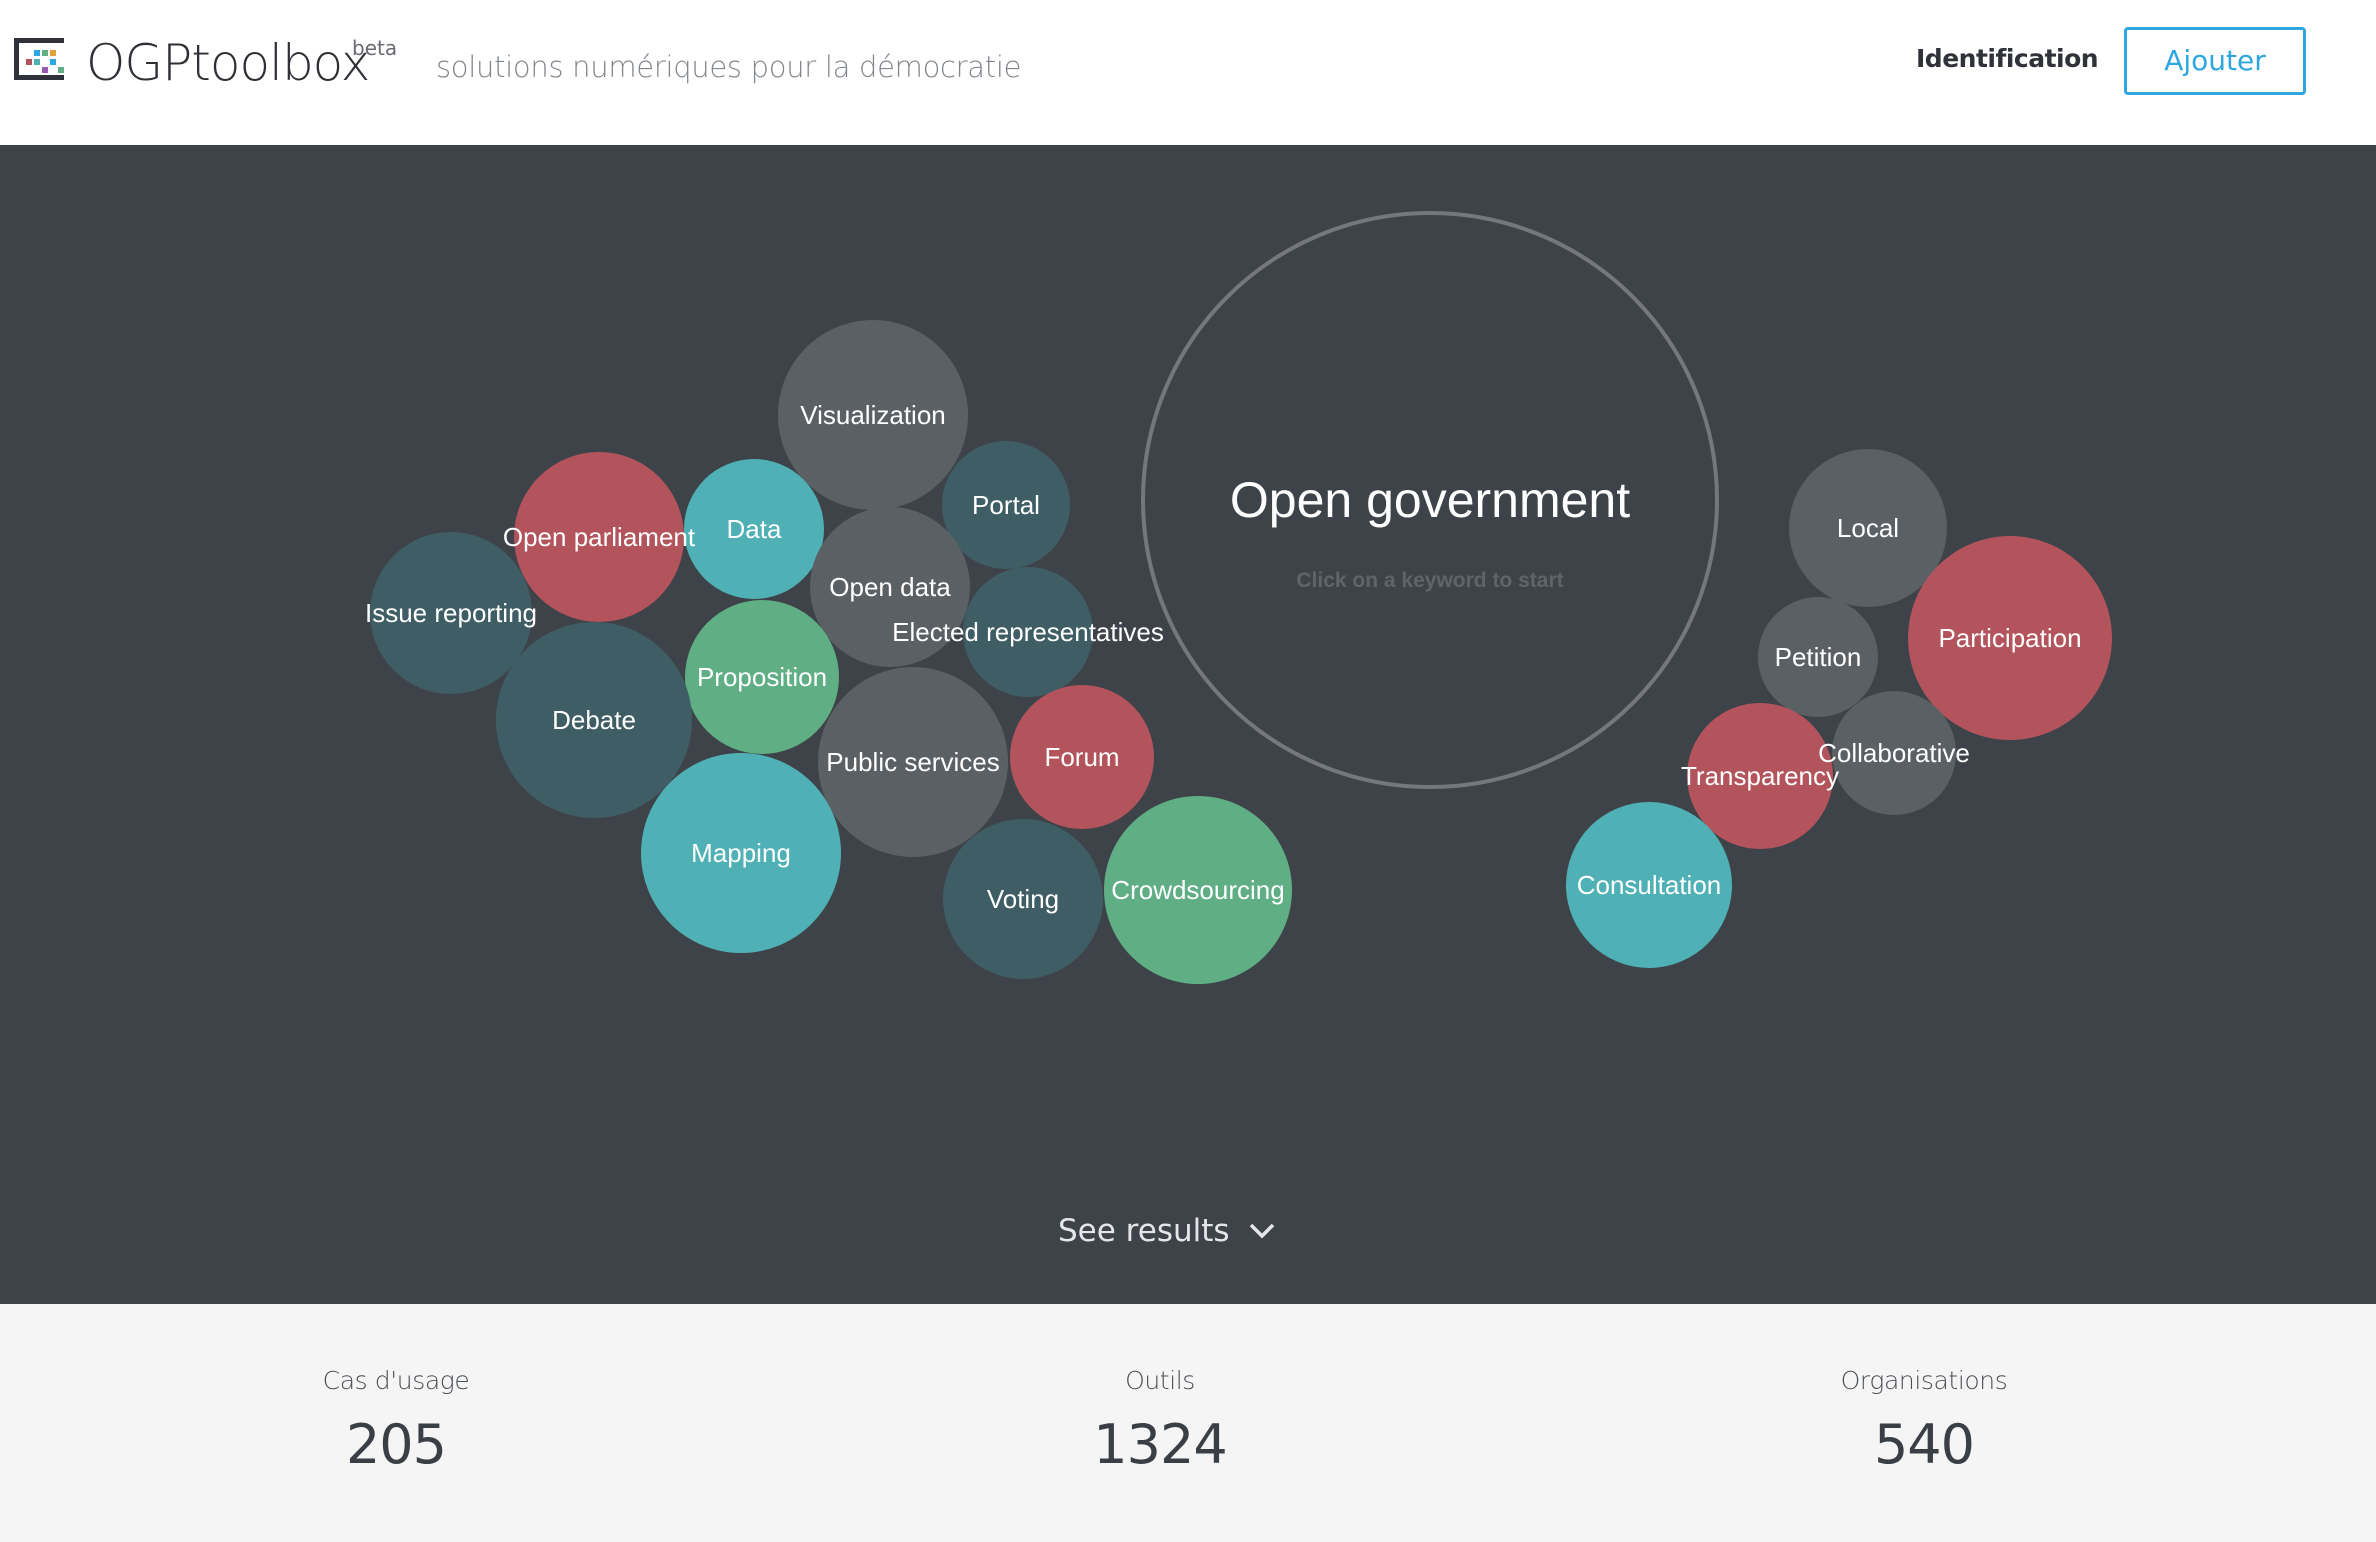  Describe the element at coordinates (1006, 505) in the screenshot. I see `bubble-label: Portal` at that location.